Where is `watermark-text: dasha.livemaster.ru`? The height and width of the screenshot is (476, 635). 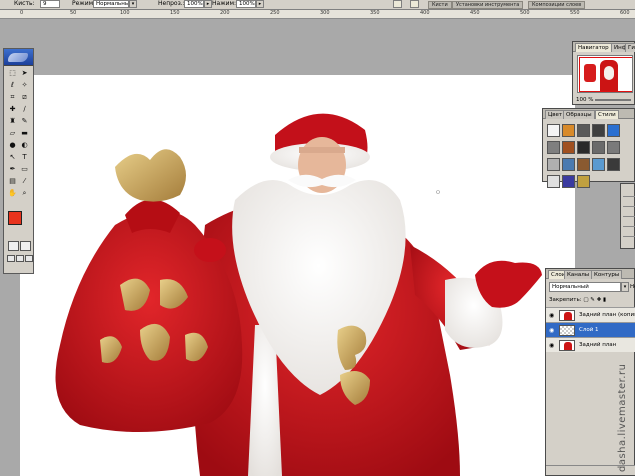 watermark-text: dasha.livemaster.ru is located at coordinates (622, 417).